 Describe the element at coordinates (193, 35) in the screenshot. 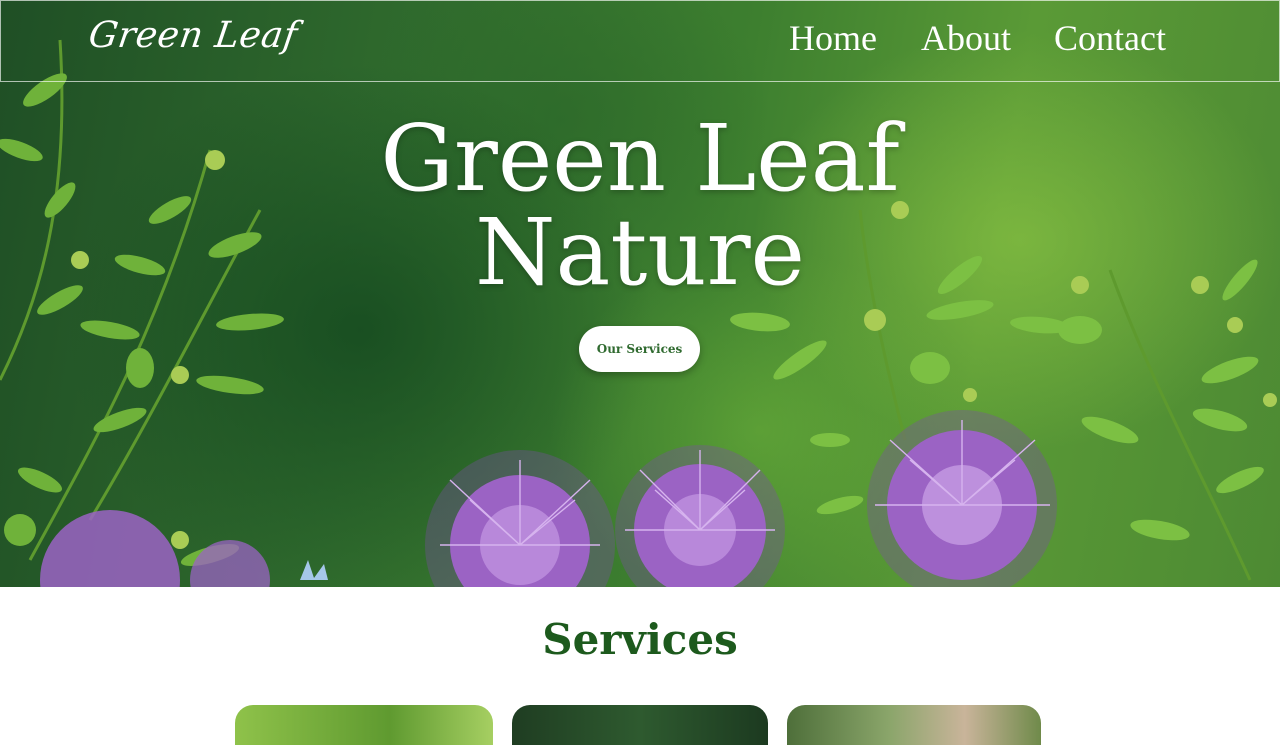

I see `brand-logo: Green Leaf` at that location.